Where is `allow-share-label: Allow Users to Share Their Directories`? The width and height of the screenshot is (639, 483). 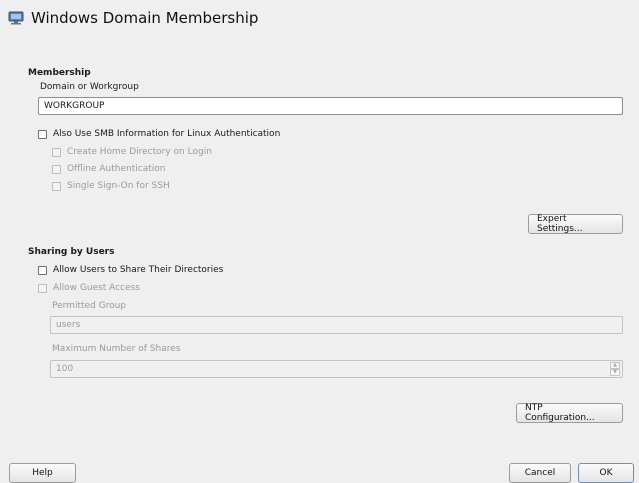
allow-share-label: Allow Users to Share Their Directories is located at coordinates (138, 270).